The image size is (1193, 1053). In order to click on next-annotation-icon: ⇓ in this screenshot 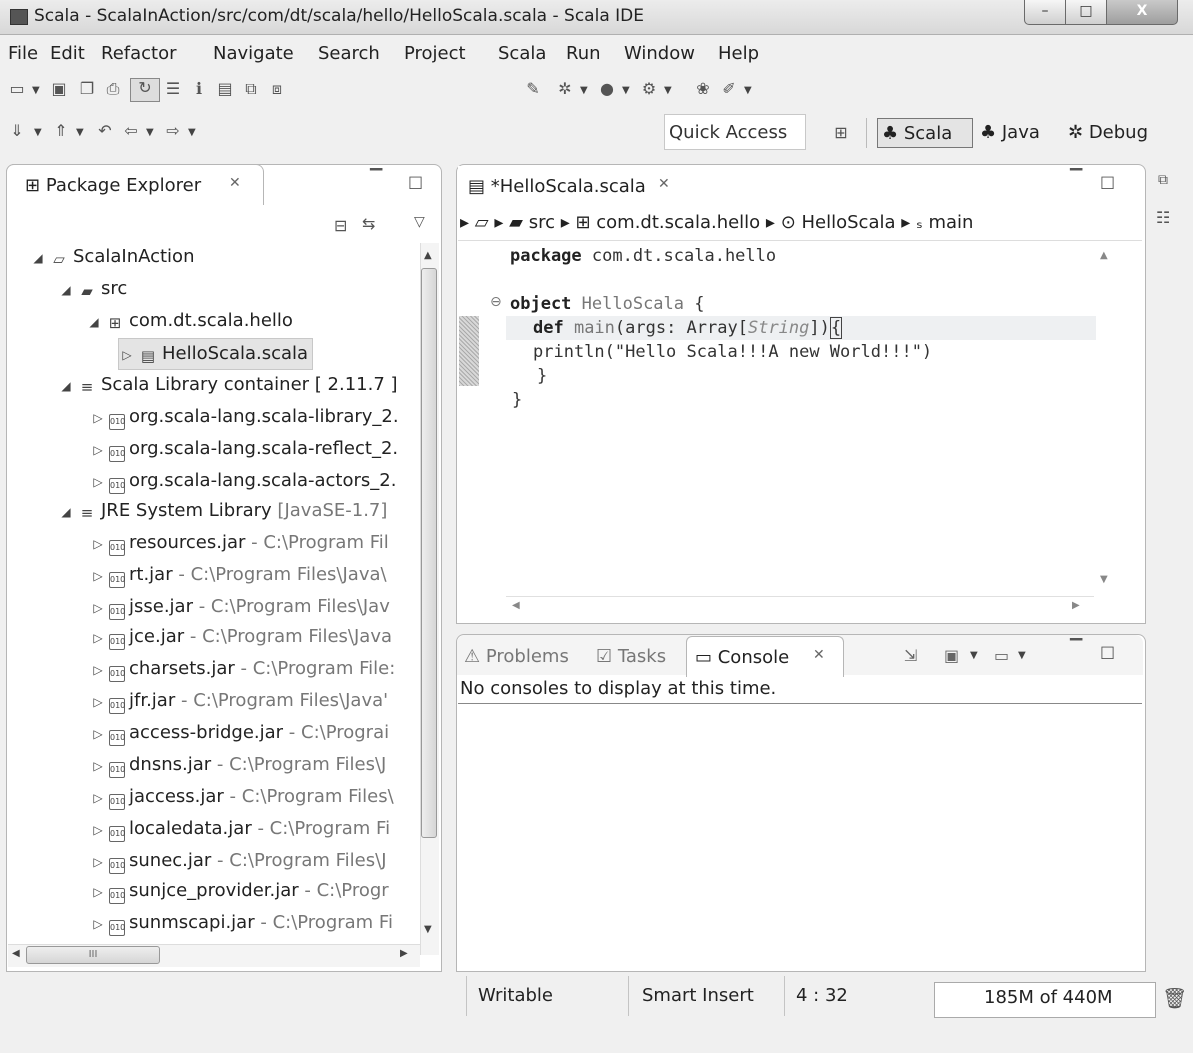, I will do `click(17, 131)`.